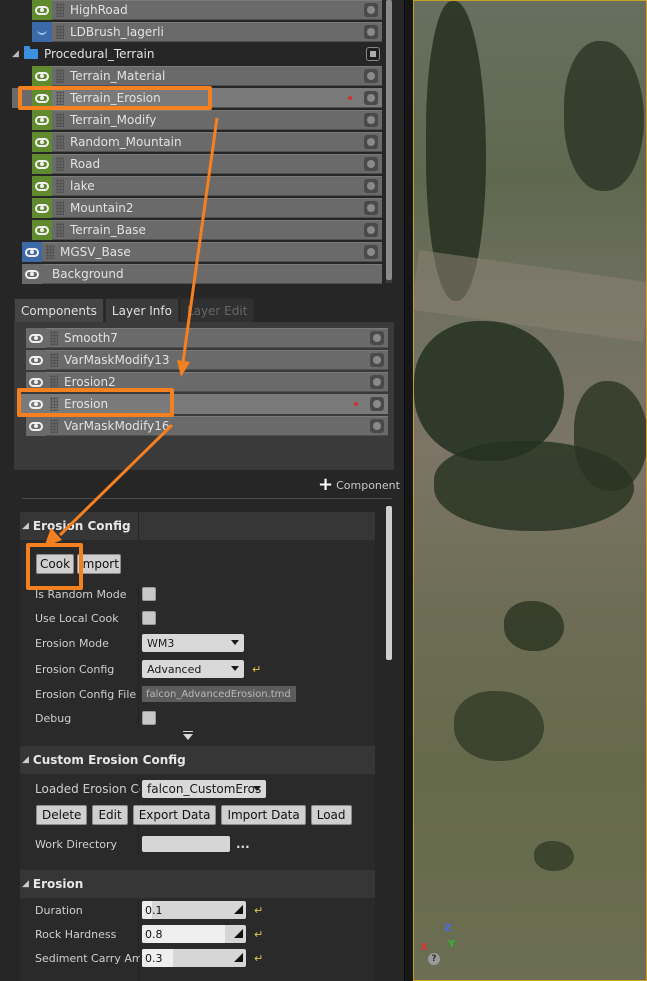 This screenshot has height=981, width=647. Describe the element at coordinates (193, 643) in the screenshot. I see `erosion-mode-dropdown: WM3` at that location.